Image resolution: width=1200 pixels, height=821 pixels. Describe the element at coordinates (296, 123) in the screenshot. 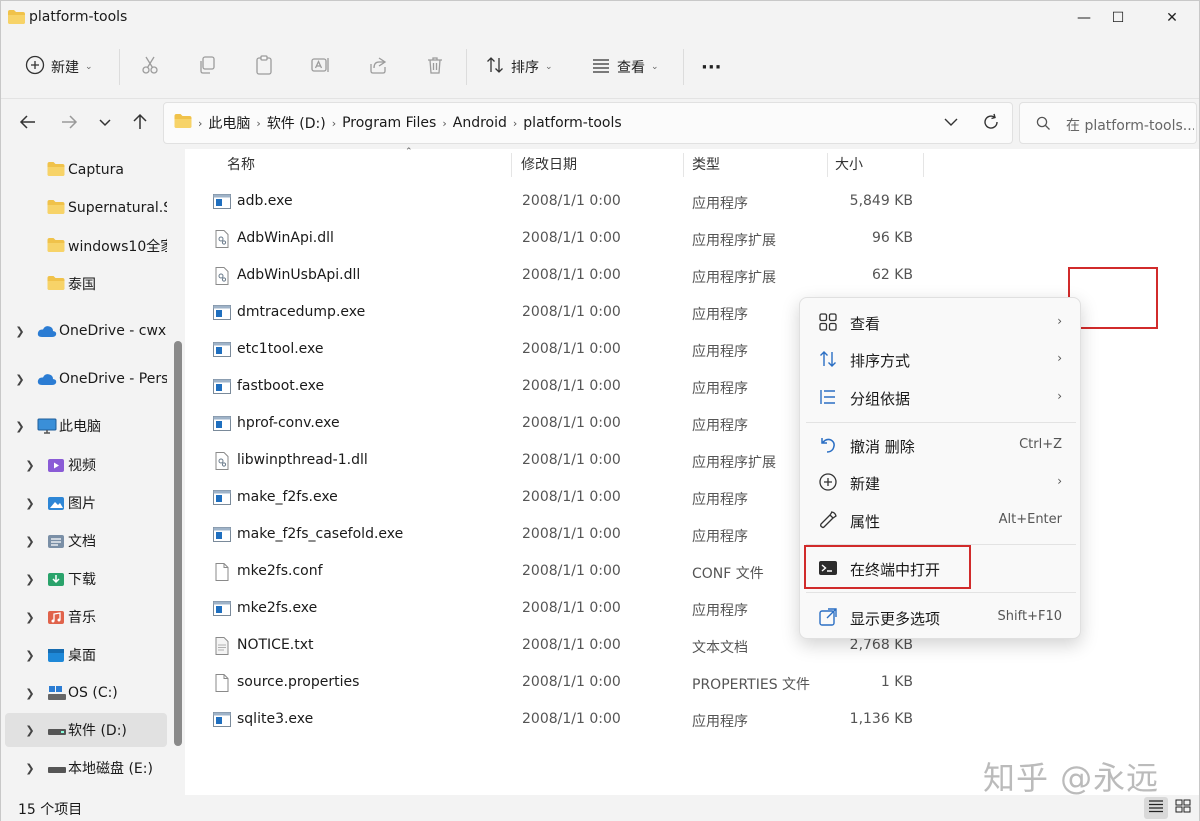

I see `breadcrumb-drive-d: 软件 (D:)` at that location.